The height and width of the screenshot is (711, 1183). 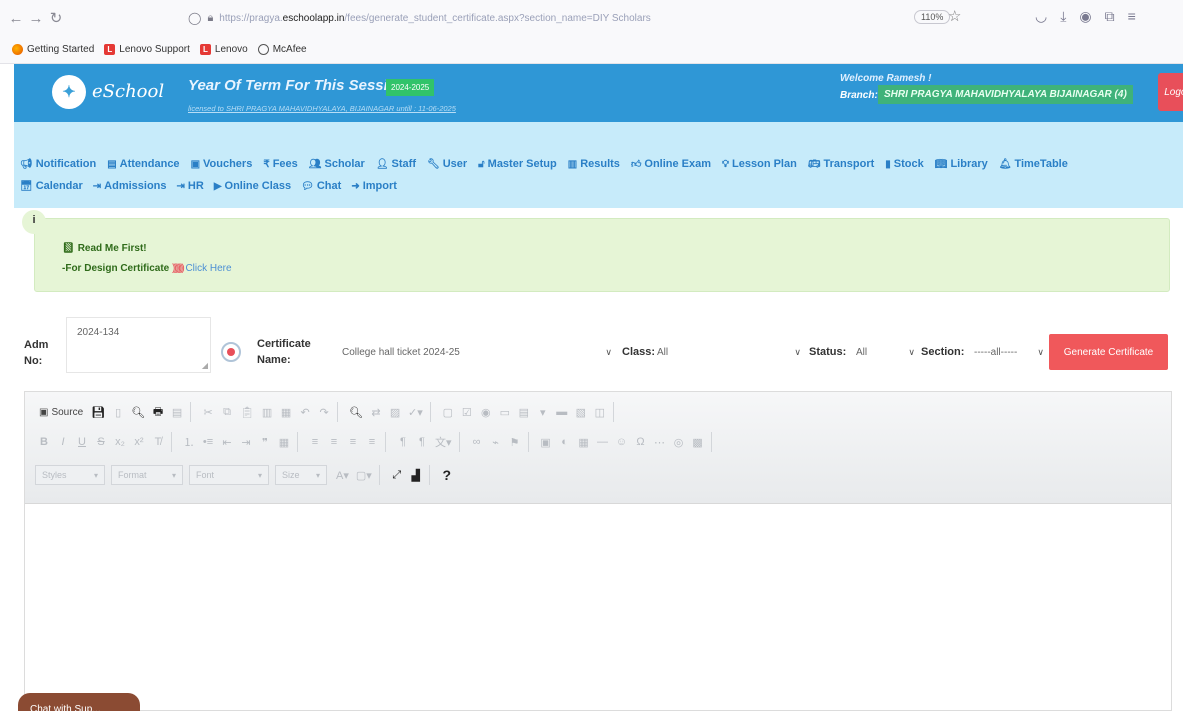 What do you see at coordinates (56, 18) in the screenshot?
I see `reload-icon: ↻` at bounding box center [56, 18].